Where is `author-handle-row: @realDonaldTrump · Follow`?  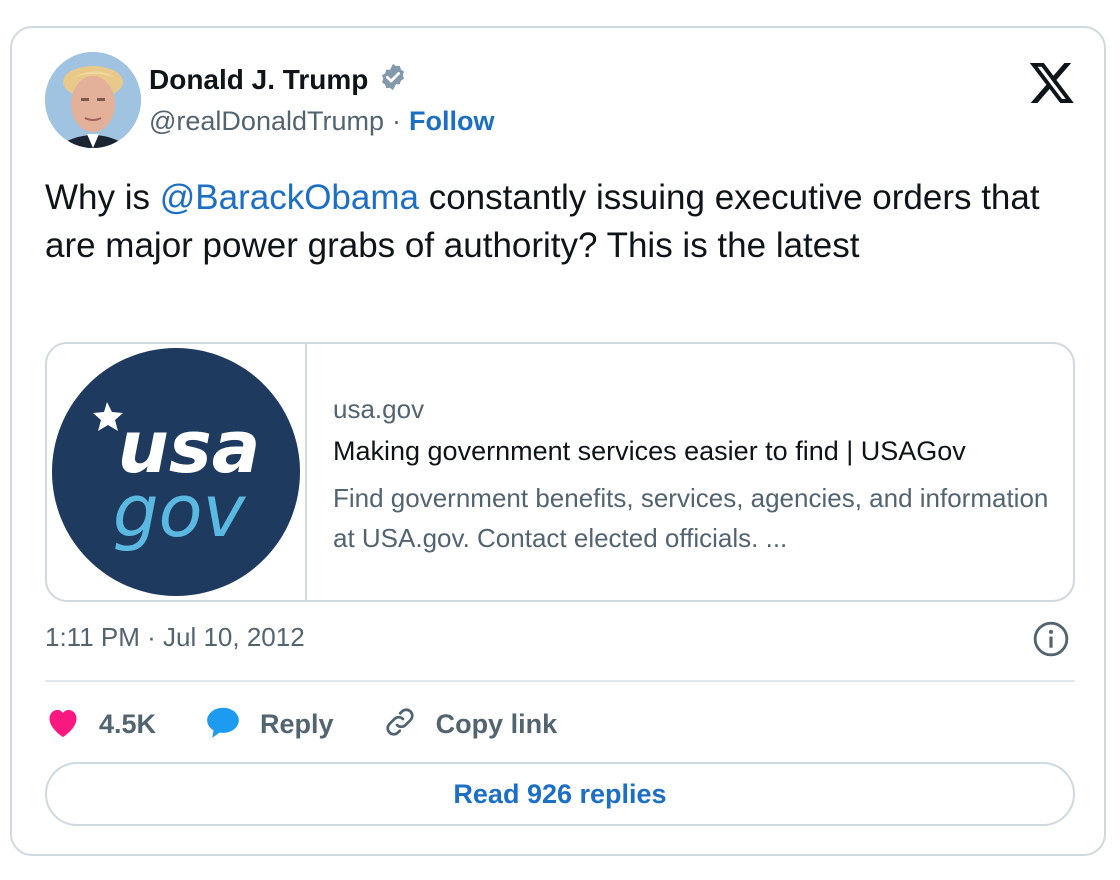
author-handle-row: @realDonaldTrump · Follow is located at coordinates (321, 121).